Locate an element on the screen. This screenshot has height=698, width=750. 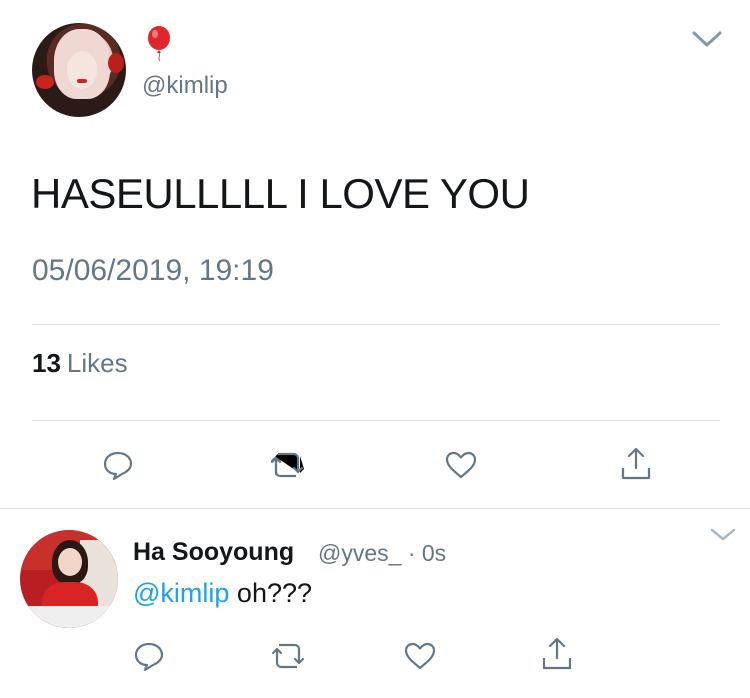
tweet-text: HASEULLLLL I LOVE YOU is located at coordinates (280, 193).